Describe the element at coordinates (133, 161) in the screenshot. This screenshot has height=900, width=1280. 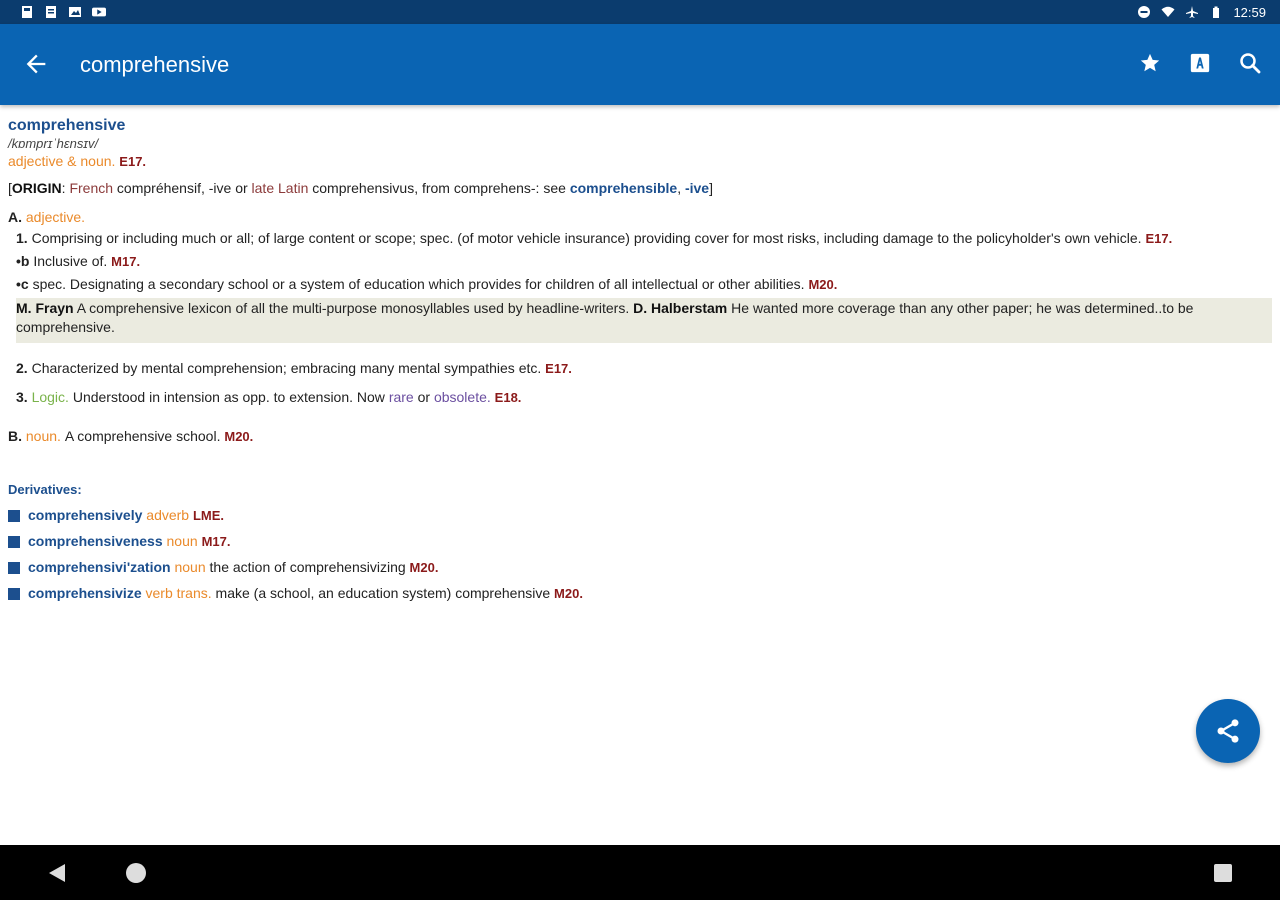
I see `date-label: E17.` at that location.